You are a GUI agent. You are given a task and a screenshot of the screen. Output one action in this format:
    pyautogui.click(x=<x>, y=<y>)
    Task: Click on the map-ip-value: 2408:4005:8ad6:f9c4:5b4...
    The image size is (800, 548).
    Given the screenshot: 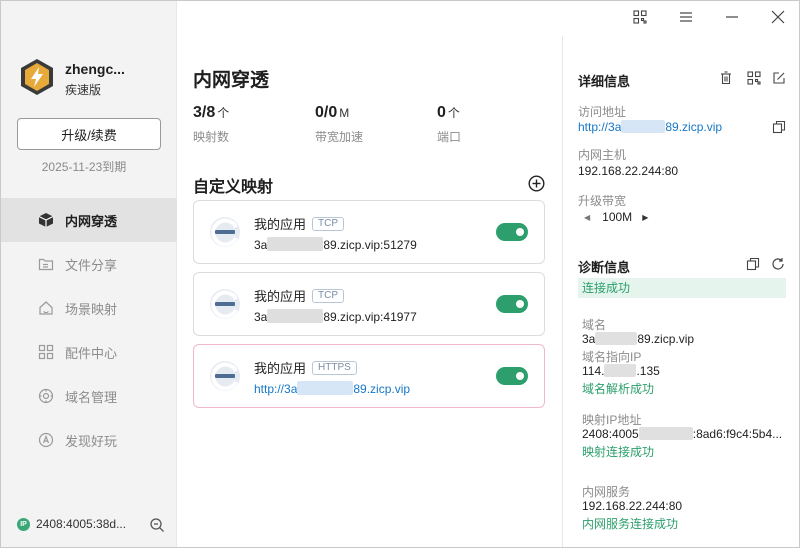 What is the action you would take?
    pyautogui.click(x=682, y=434)
    